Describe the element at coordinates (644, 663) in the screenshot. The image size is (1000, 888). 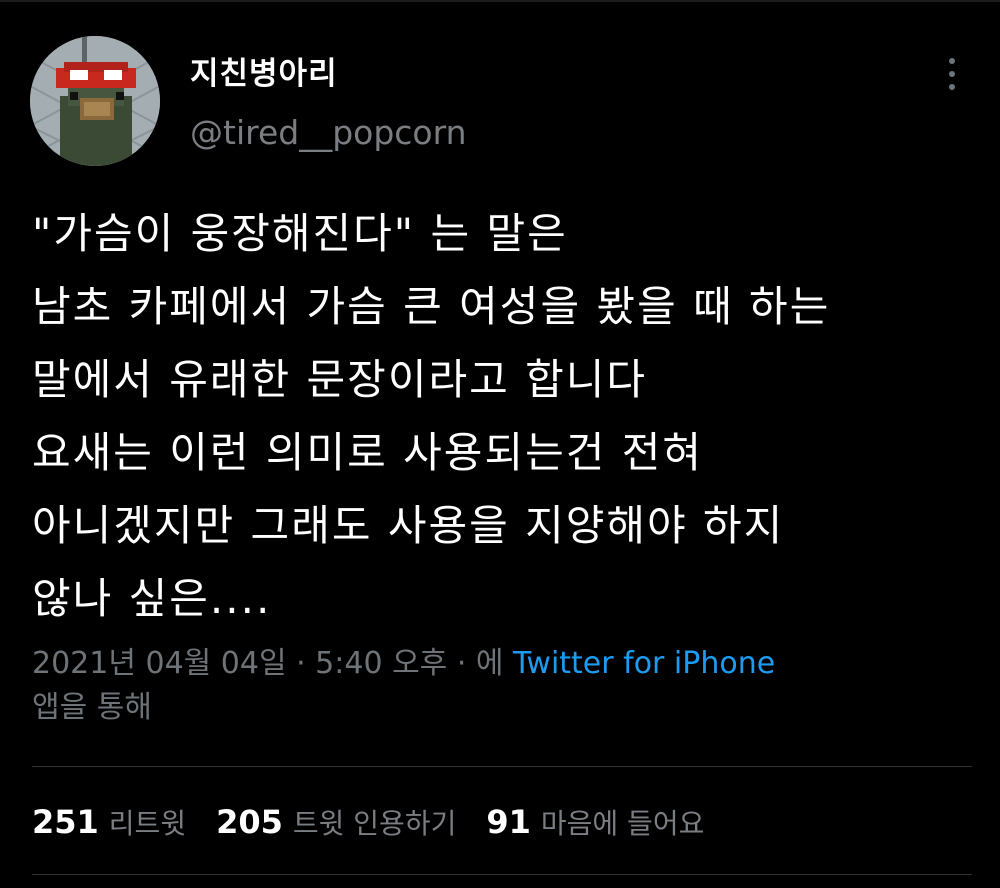
I see `source-link: Twitter for iPhone` at that location.